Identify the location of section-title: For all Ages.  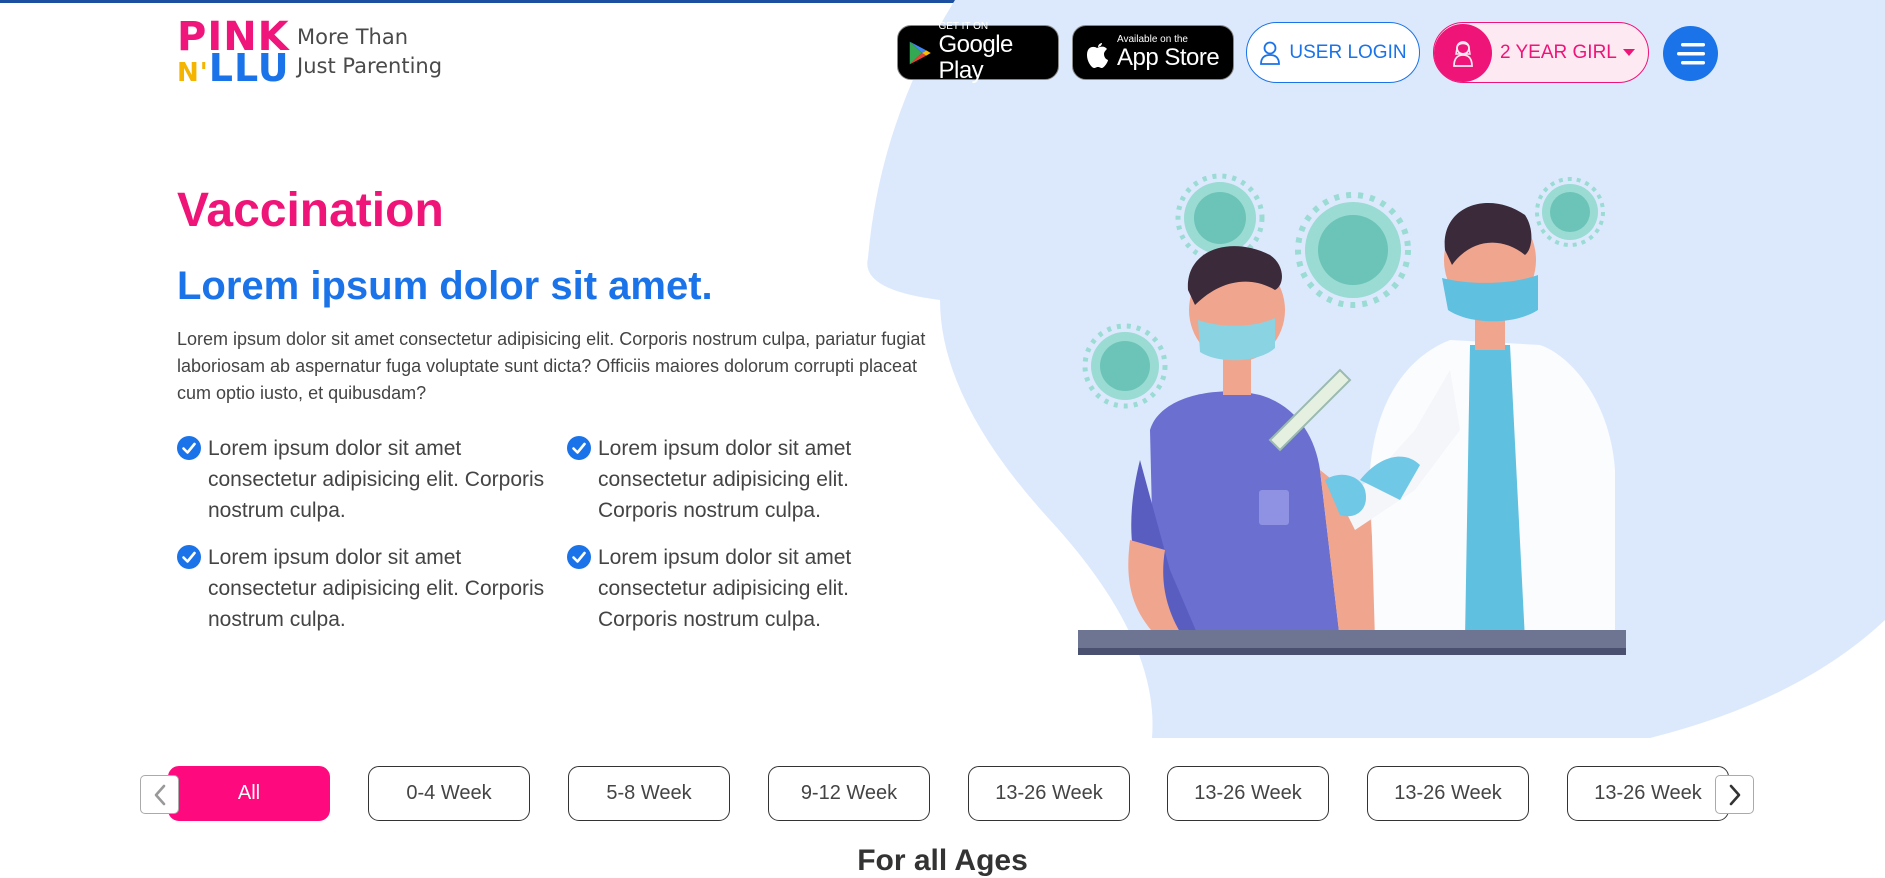
(942, 860).